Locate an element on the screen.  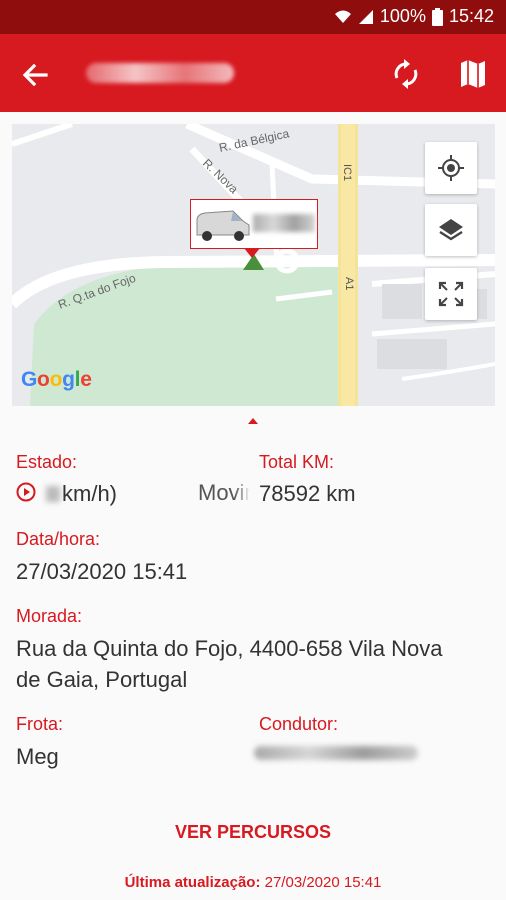
expand-icon is located at coordinates (451, 294).